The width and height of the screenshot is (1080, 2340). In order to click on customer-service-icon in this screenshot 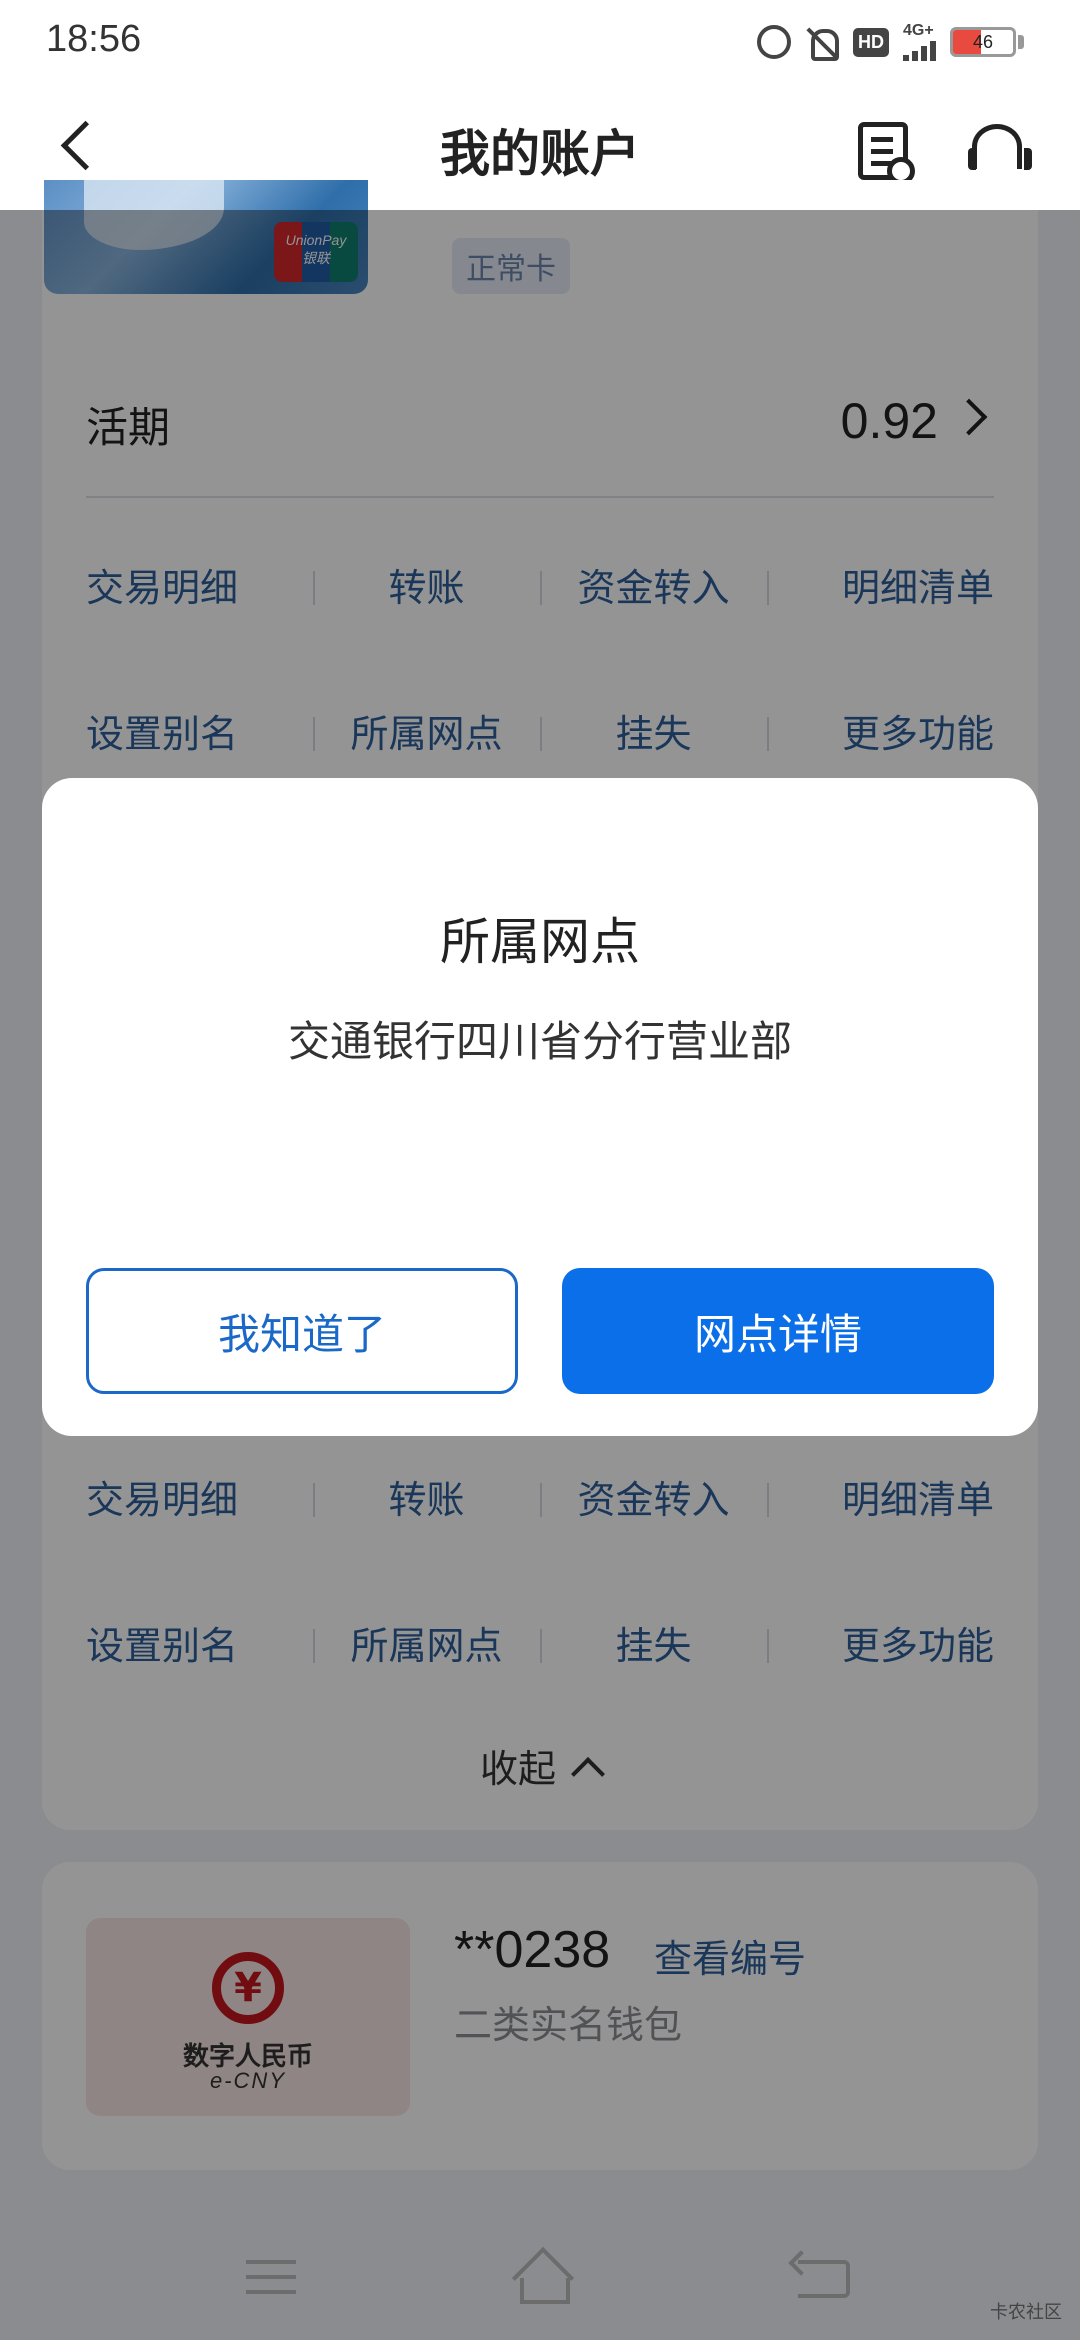, I will do `click(1000, 152)`.